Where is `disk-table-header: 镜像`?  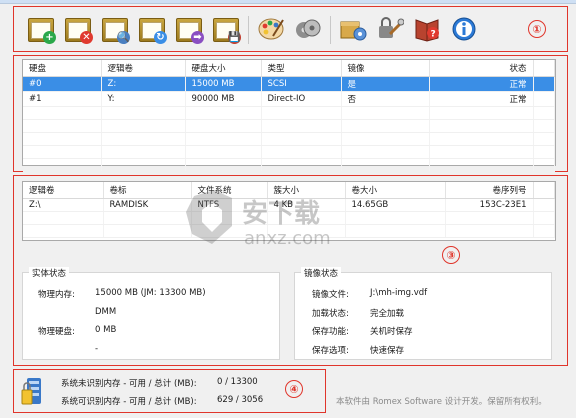 disk-table-header: 镜像 is located at coordinates (385, 68).